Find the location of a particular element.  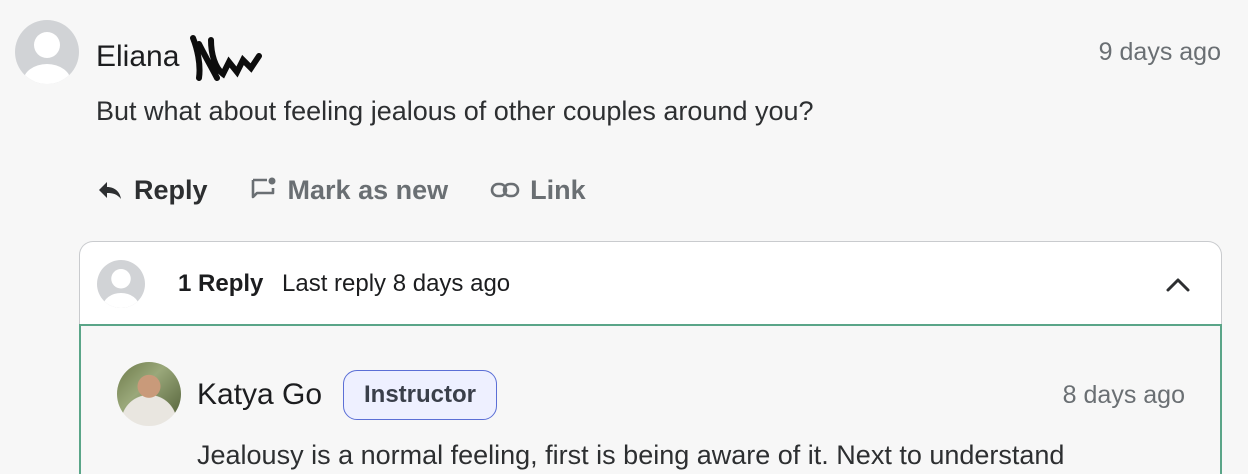

link-icon is located at coordinates (505, 190).